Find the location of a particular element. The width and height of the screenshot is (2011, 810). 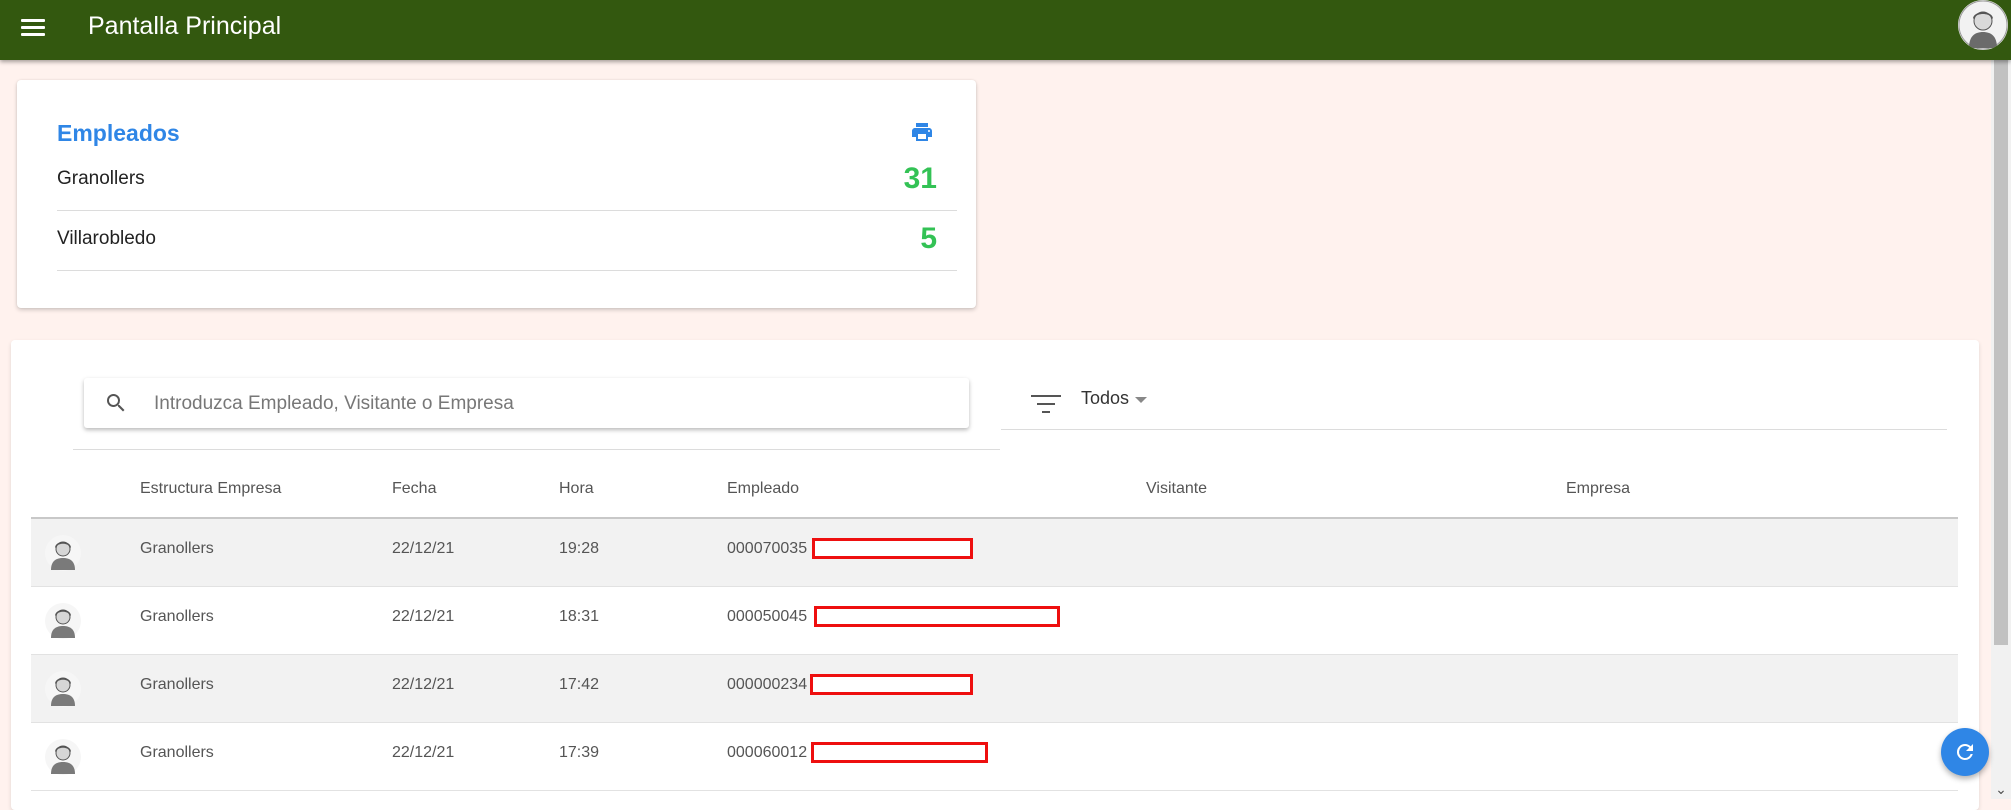

filter-select: Todos is located at coordinates (1114, 403).